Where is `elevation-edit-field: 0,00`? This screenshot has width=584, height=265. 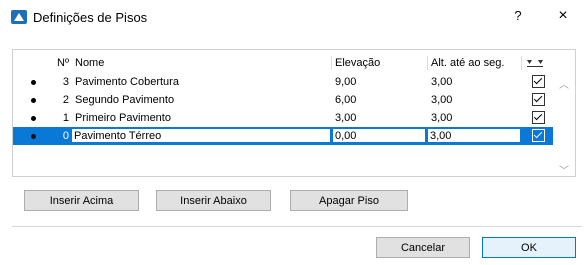 elevation-edit-field: 0,00 is located at coordinates (379, 135).